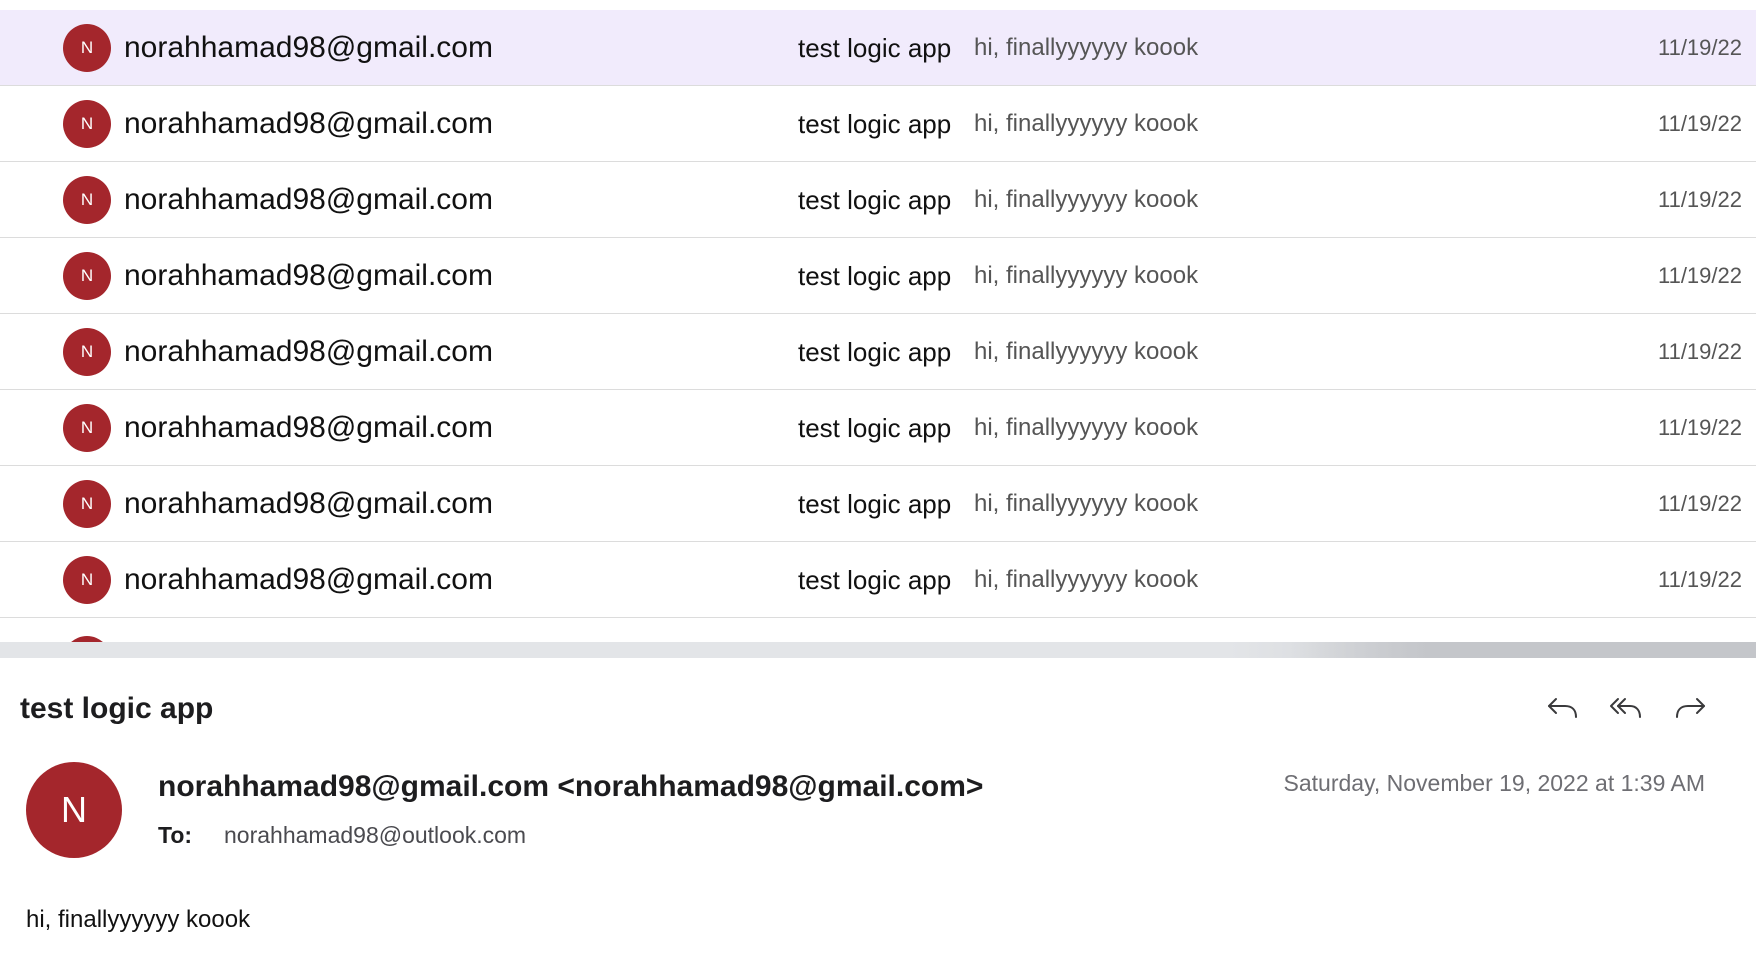  I want to click on forward-button, so click(1690, 708).